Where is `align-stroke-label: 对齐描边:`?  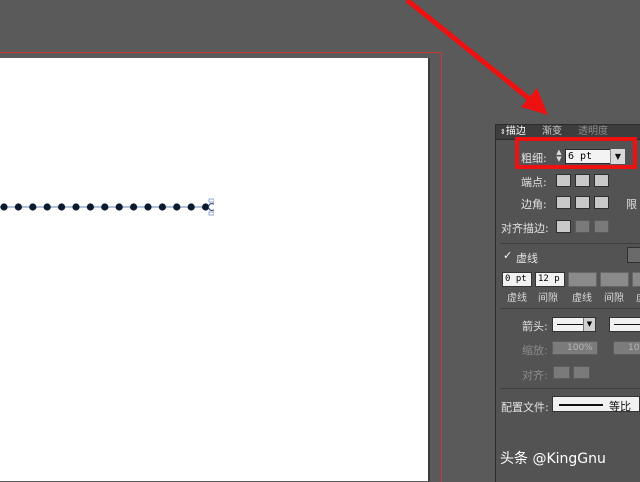 align-stroke-label: 对齐描边: is located at coordinates (525, 228).